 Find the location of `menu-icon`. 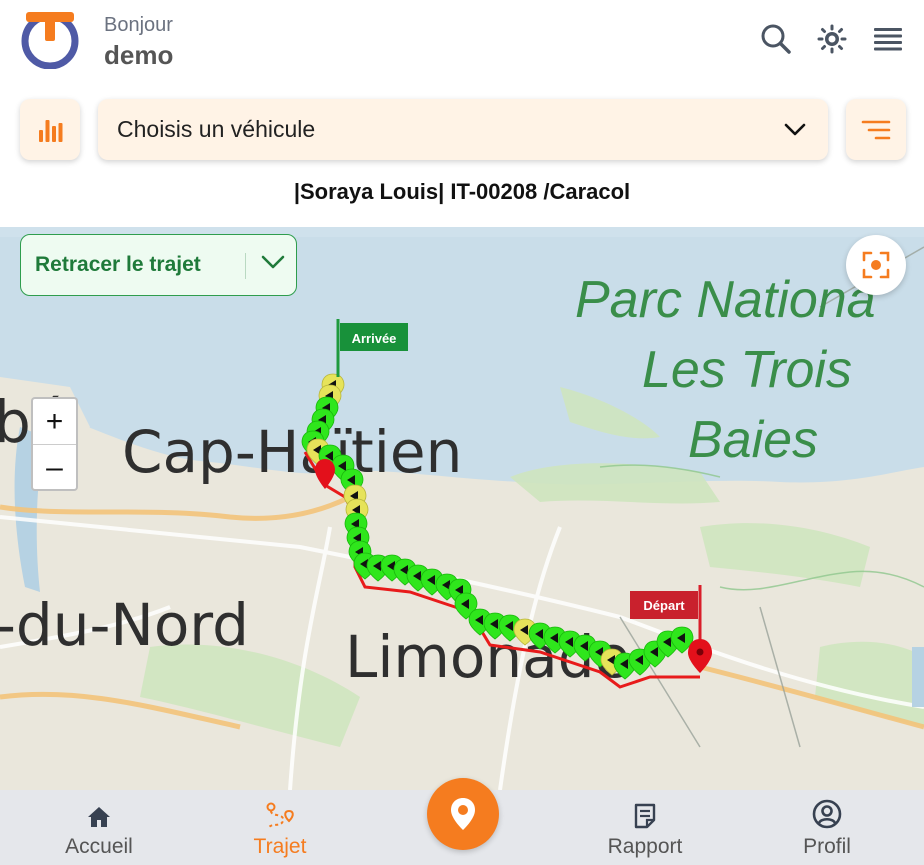

menu-icon is located at coordinates (888, 39).